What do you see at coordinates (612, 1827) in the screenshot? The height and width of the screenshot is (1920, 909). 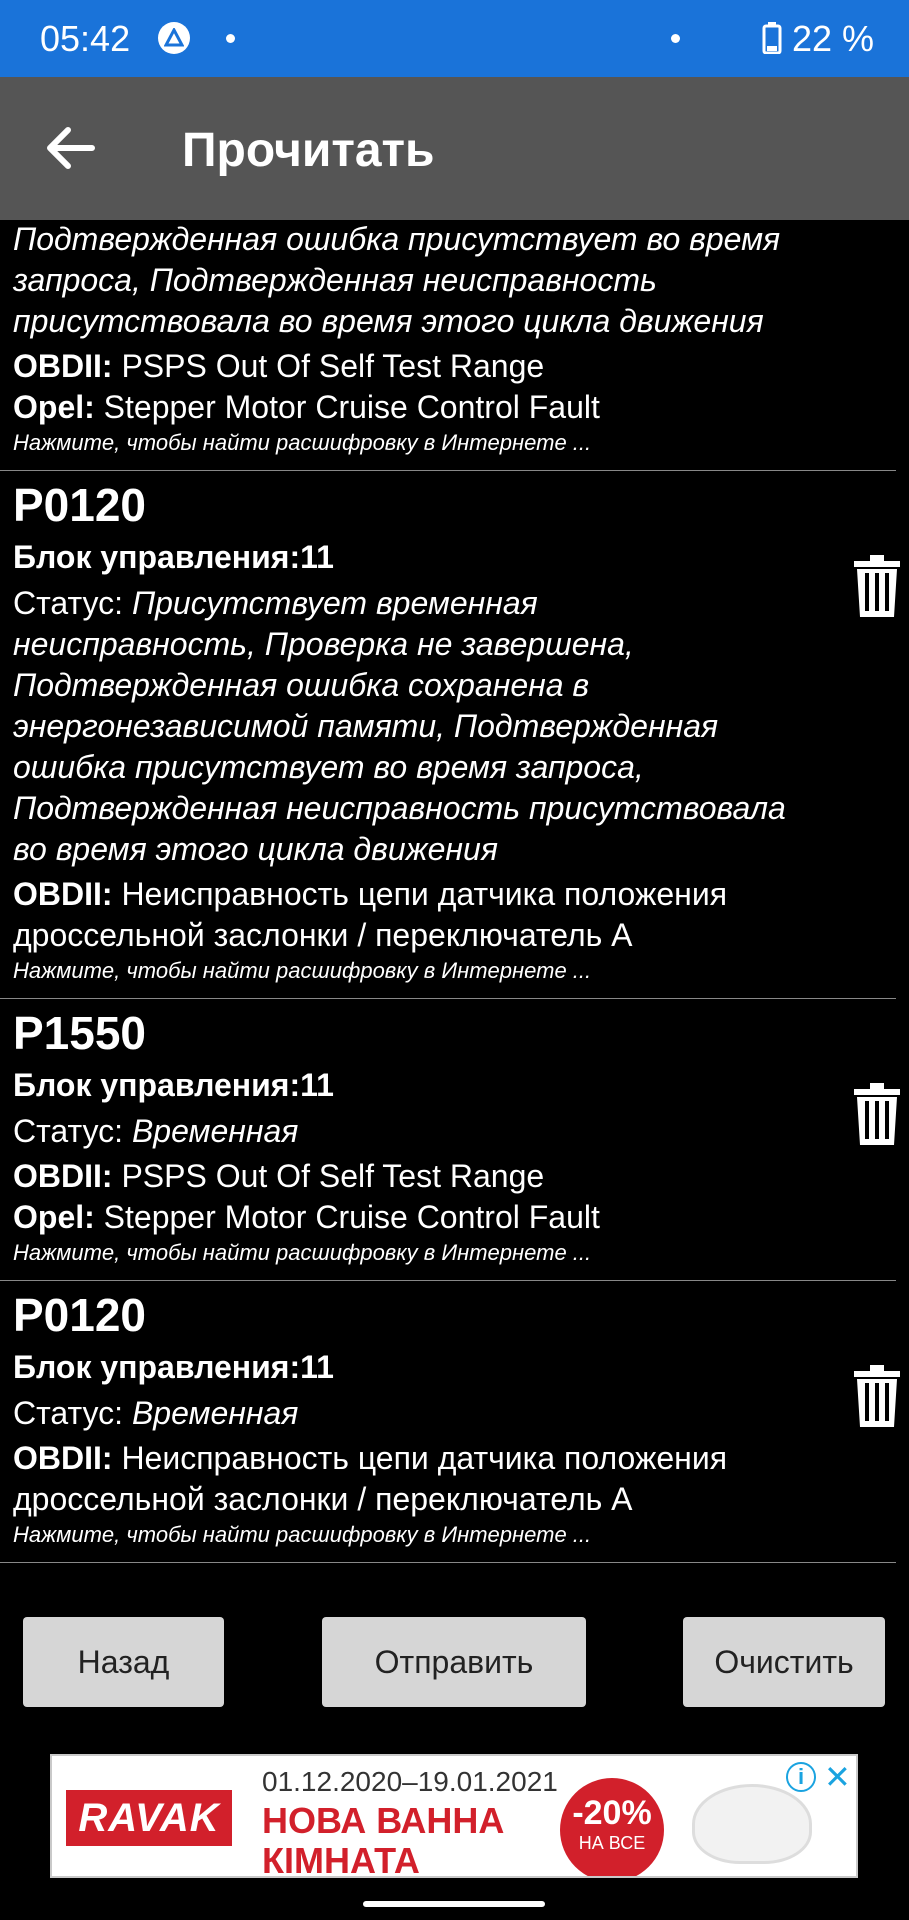 I see `discount-badge: -20% НА ВСЕ` at bounding box center [612, 1827].